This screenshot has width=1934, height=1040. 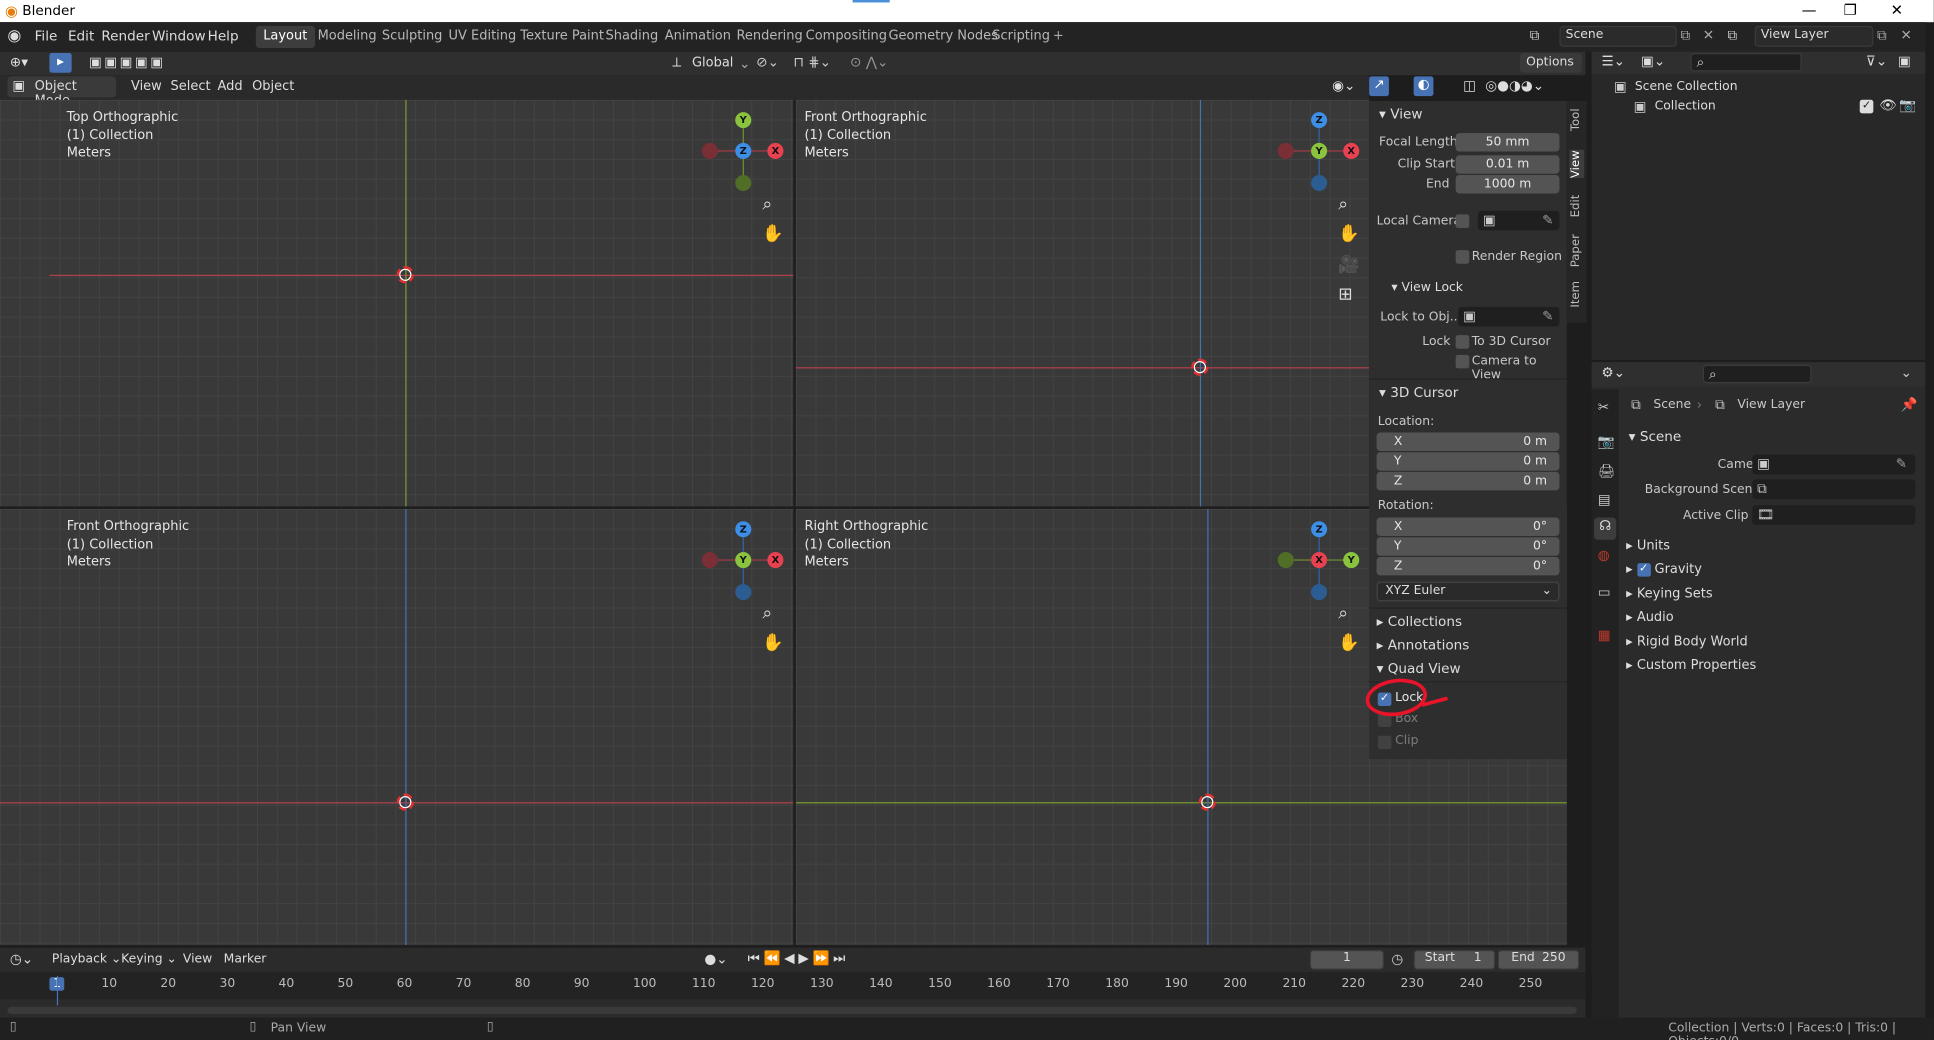 What do you see at coordinates (1550, 62) in the screenshot?
I see `options-dropdown: Options` at bounding box center [1550, 62].